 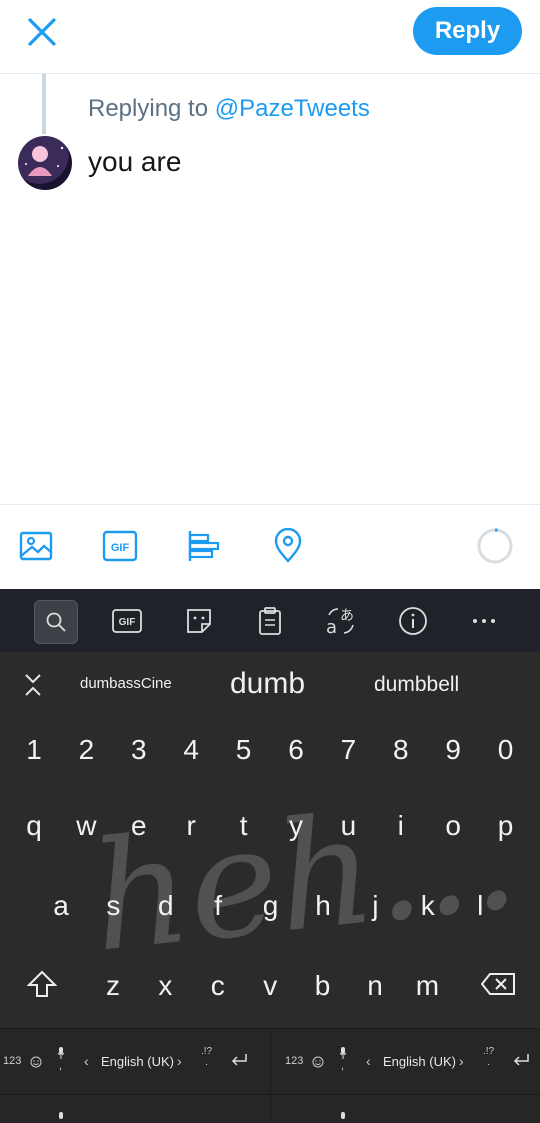 What do you see at coordinates (427, 986) in the screenshot?
I see `key-m: m` at bounding box center [427, 986].